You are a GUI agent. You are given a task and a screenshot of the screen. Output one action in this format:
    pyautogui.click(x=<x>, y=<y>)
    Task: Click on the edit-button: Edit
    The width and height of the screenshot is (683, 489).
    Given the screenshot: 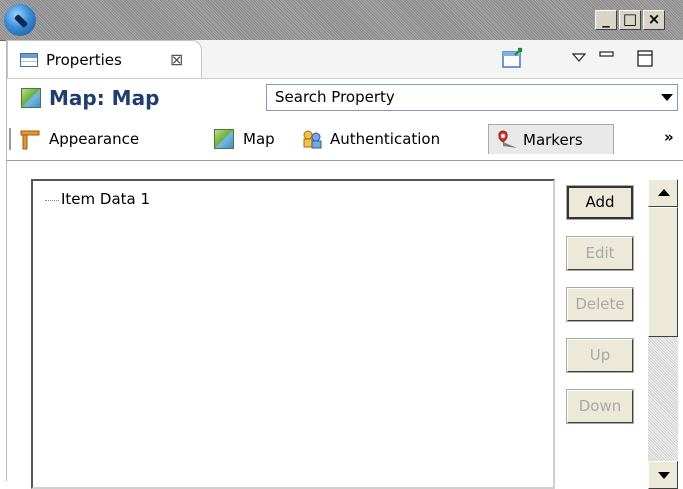 What is the action you would take?
    pyautogui.click(x=600, y=253)
    